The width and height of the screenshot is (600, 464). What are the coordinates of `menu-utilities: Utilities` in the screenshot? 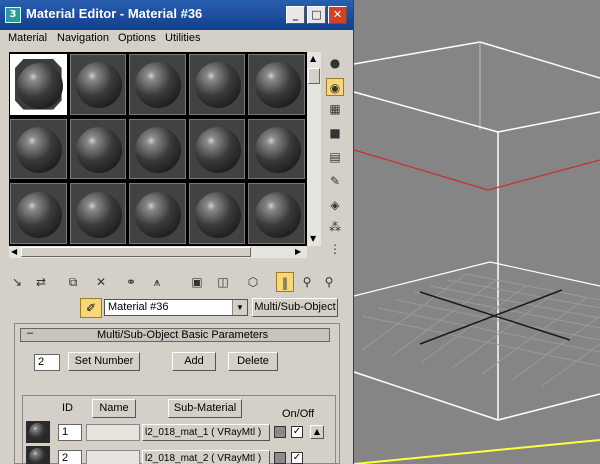 It's located at (182, 38).